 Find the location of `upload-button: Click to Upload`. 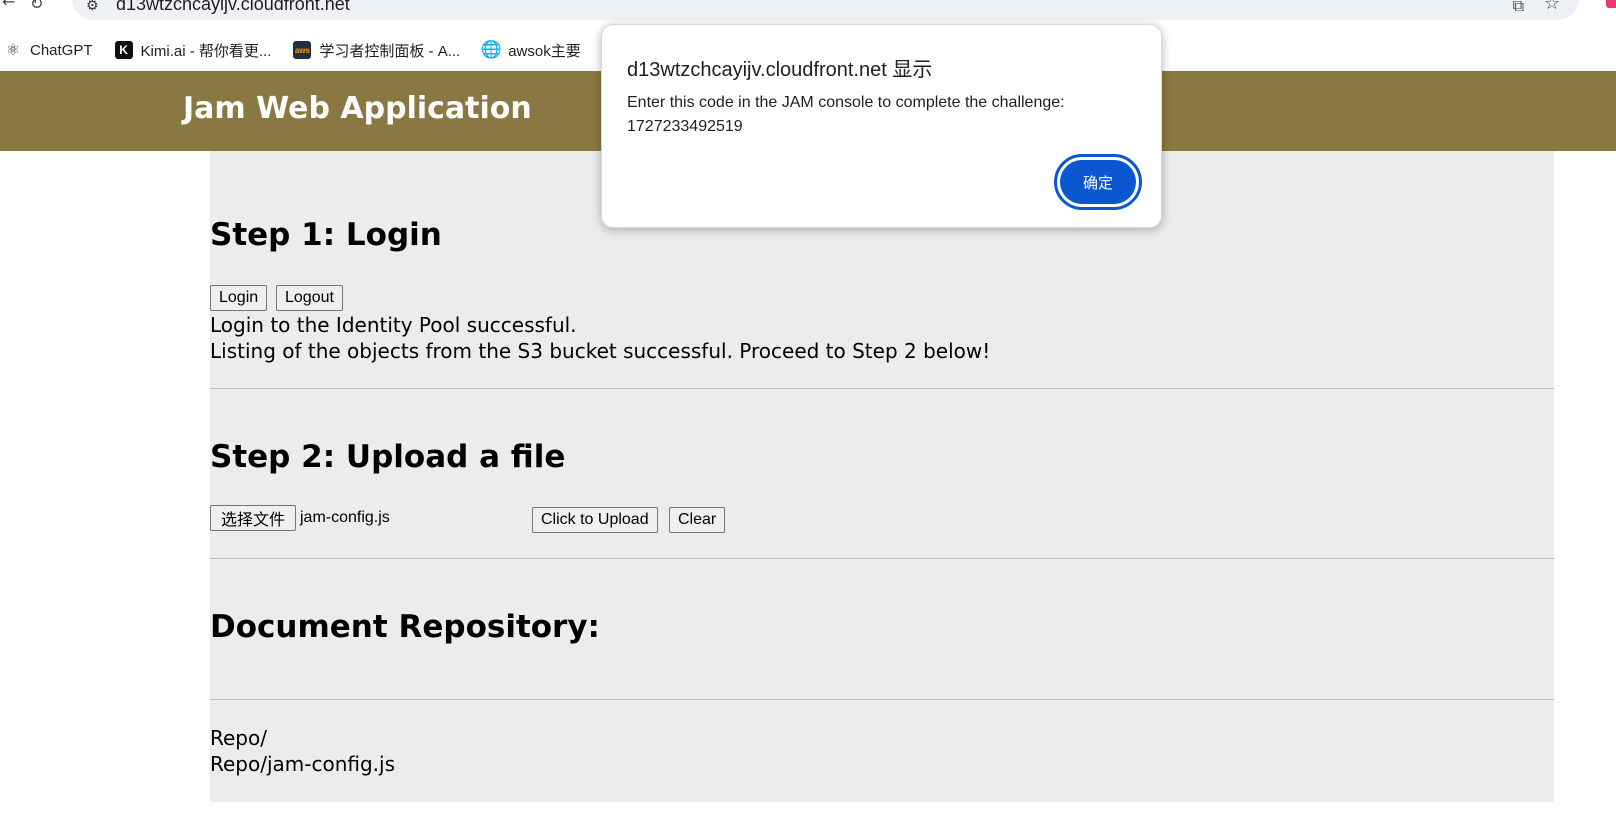

upload-button: Click to Upload is located at coordinates (595, 520).